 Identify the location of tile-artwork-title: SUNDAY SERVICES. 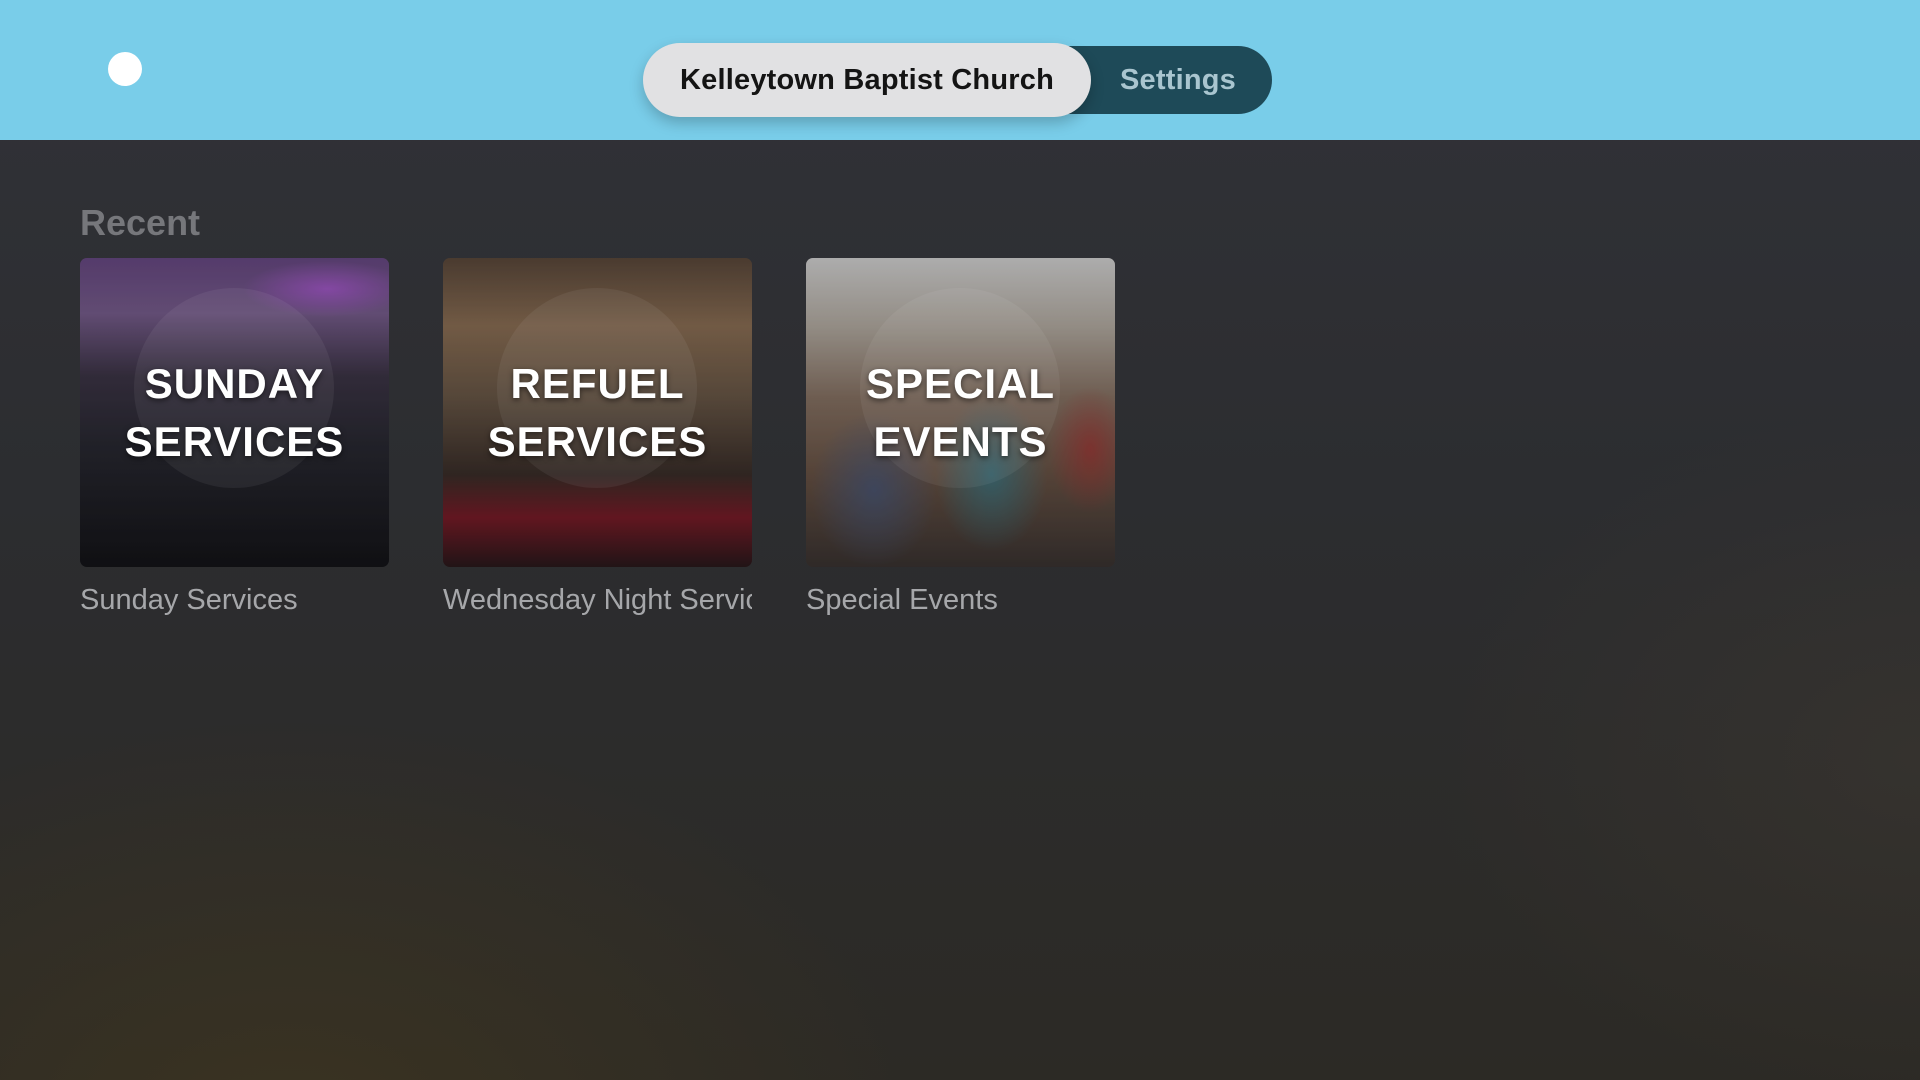
(234, 412).